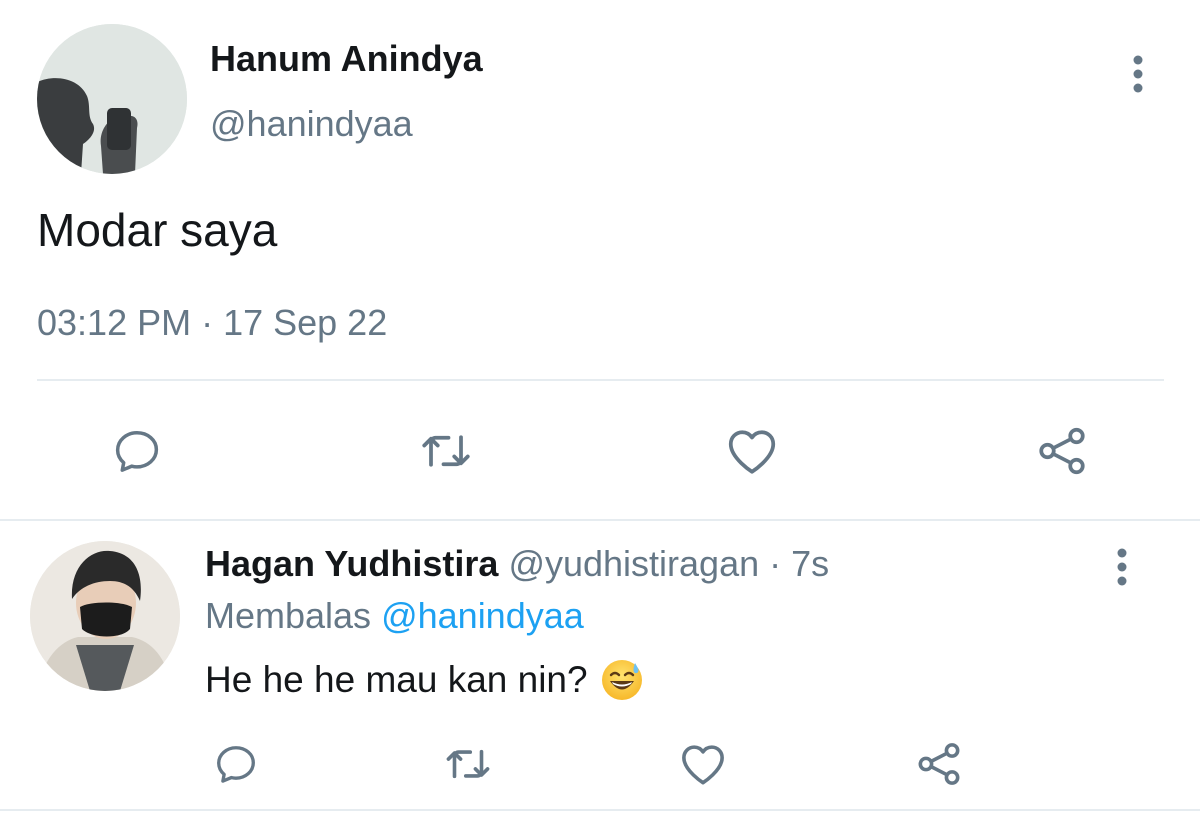 The height and width of the screenshot is (813, 1200). I want to click on grinning-sweat-emoji-icon, so click(622, 680).